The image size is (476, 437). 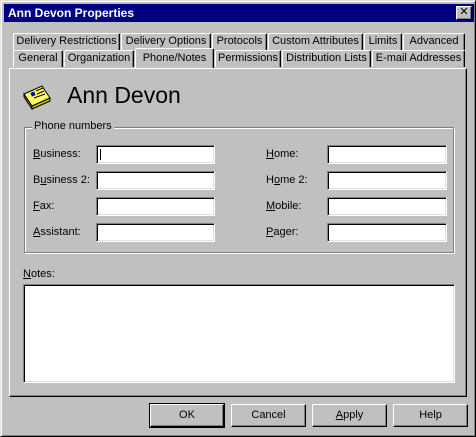 I want to click on close-button: ✕, so click(x=464, y=13).